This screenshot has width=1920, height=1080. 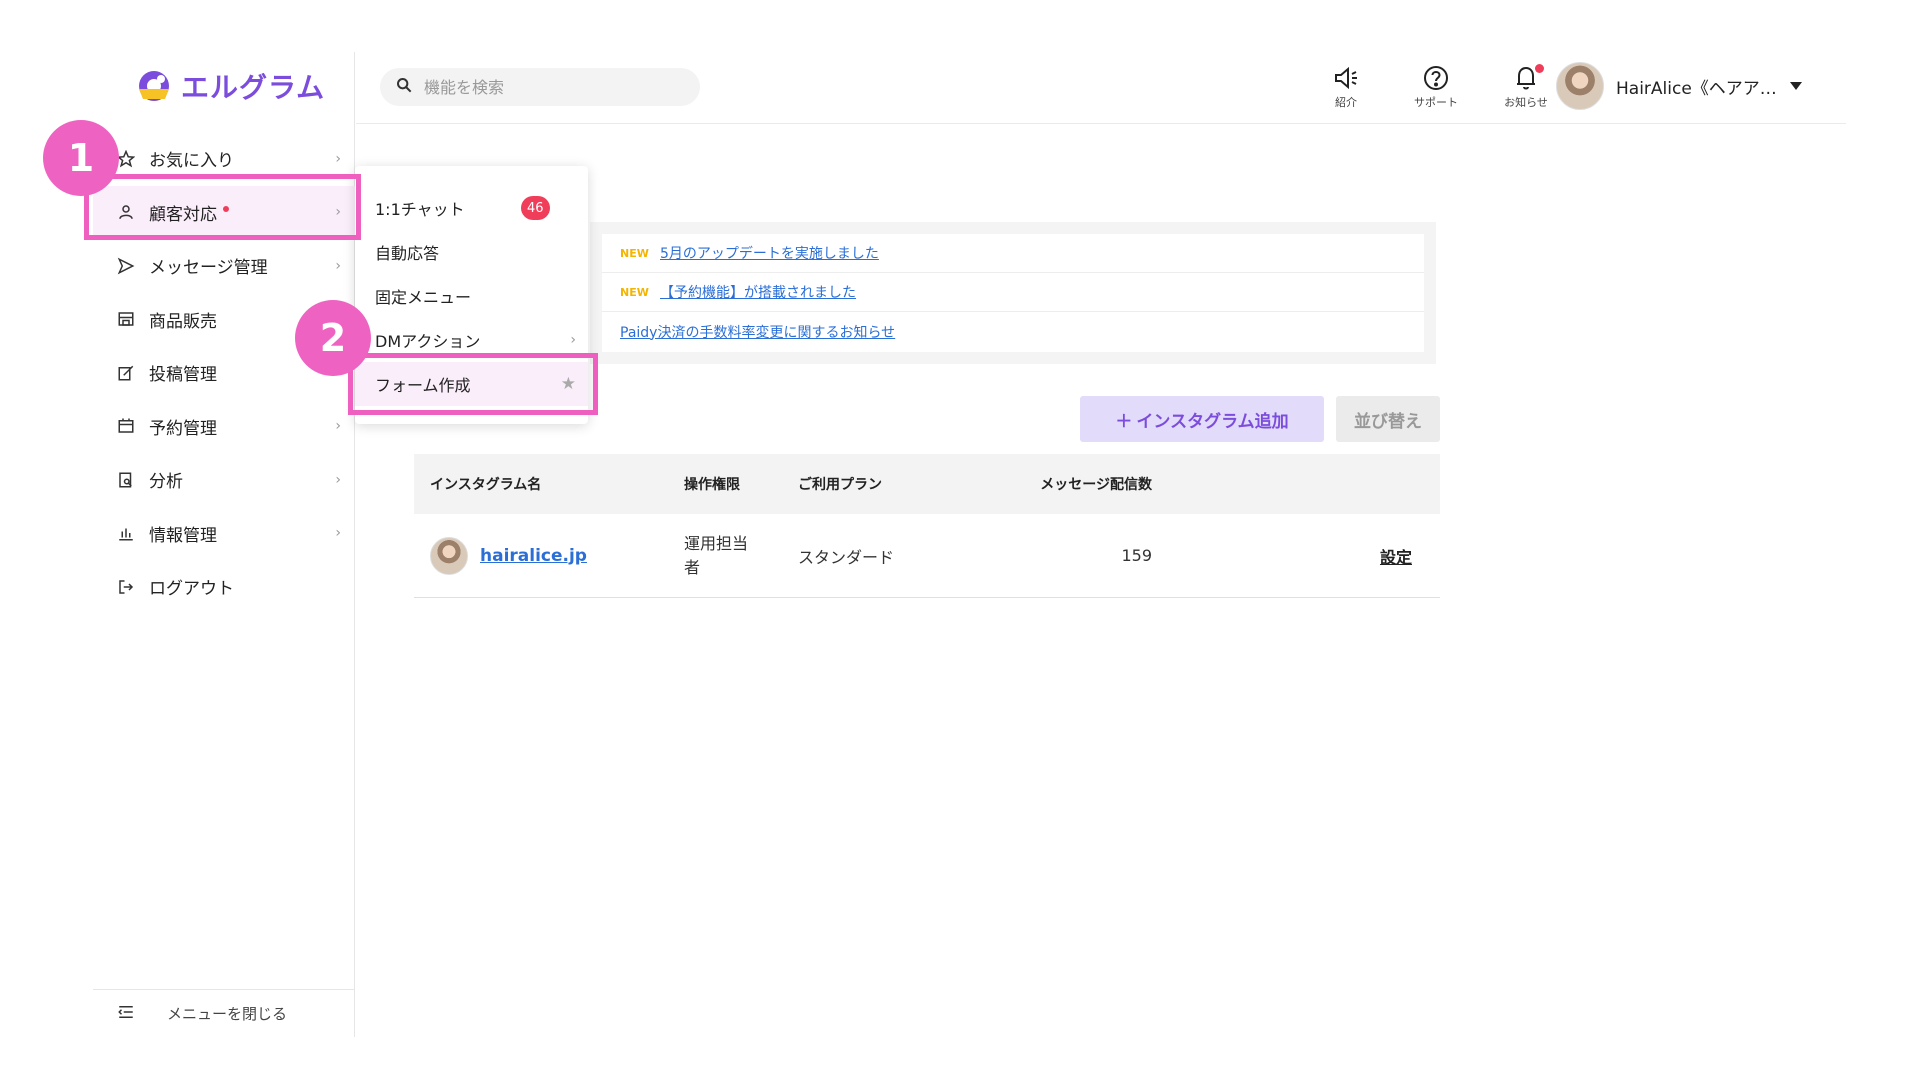 I want to click on settings-link: 設定, so click(x=1396, y=557).